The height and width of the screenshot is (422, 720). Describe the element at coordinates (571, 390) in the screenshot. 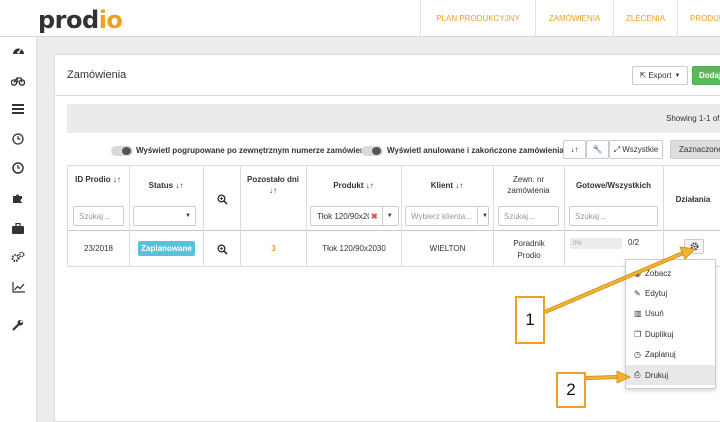

I see `callout-2: 2` at that location.